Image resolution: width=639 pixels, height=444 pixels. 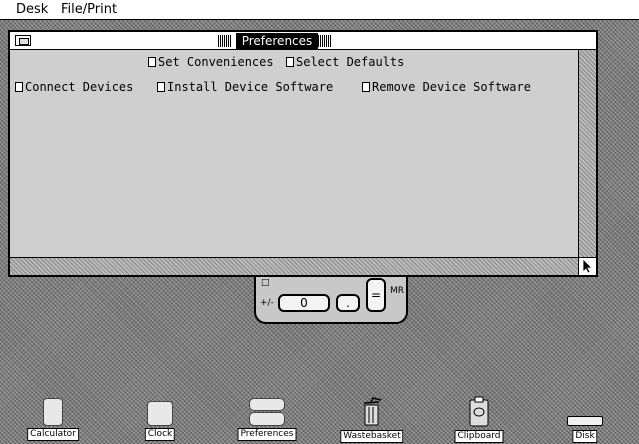 What do you see at coordinates (267, 303) in the screenshot?
I see `calc-label-plusminus: +/-` at bounding box center [267, 303].